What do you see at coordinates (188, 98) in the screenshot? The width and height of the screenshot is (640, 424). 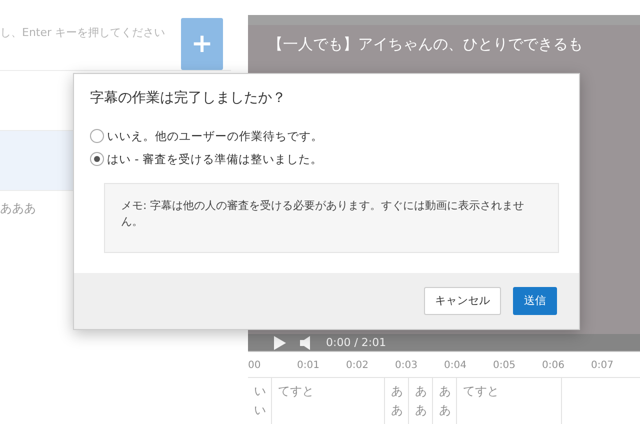 I see `dialog-title: 字幕の作業は完了しましたか？` at bounding box center [188, 98].